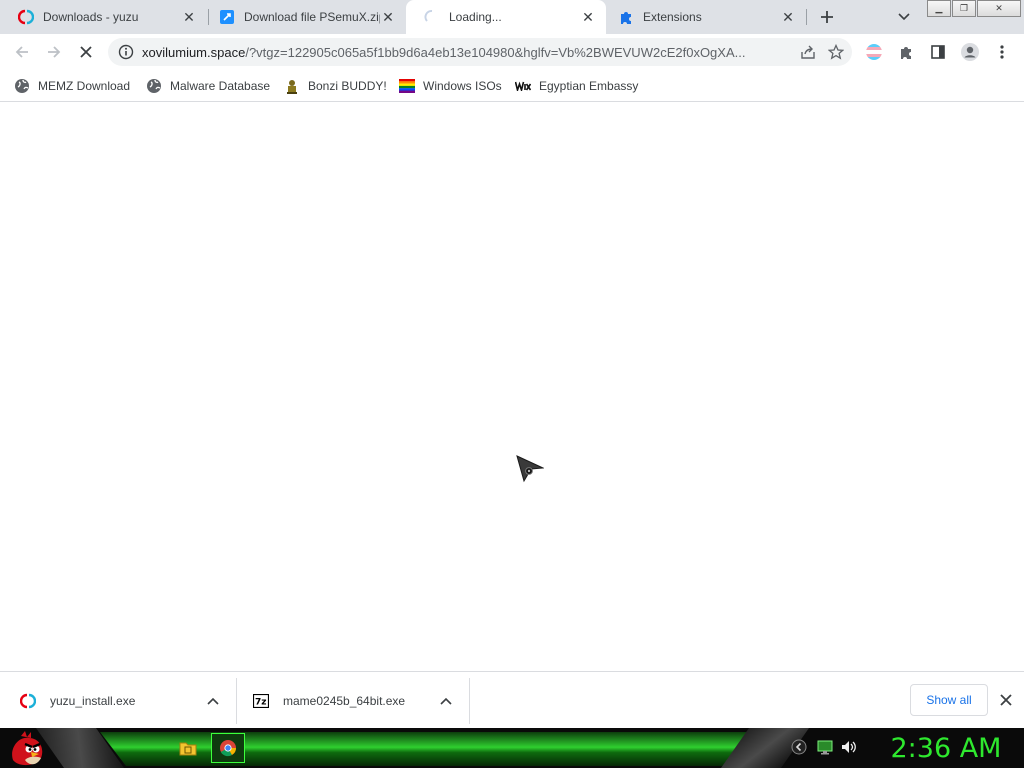 The height and width of the screenshot is (768, 1024). What do you see at coordinates (93, 701) in the screenshot?
I see `download-filename: yuzu_install.exe` at bounding box center [93, 701].